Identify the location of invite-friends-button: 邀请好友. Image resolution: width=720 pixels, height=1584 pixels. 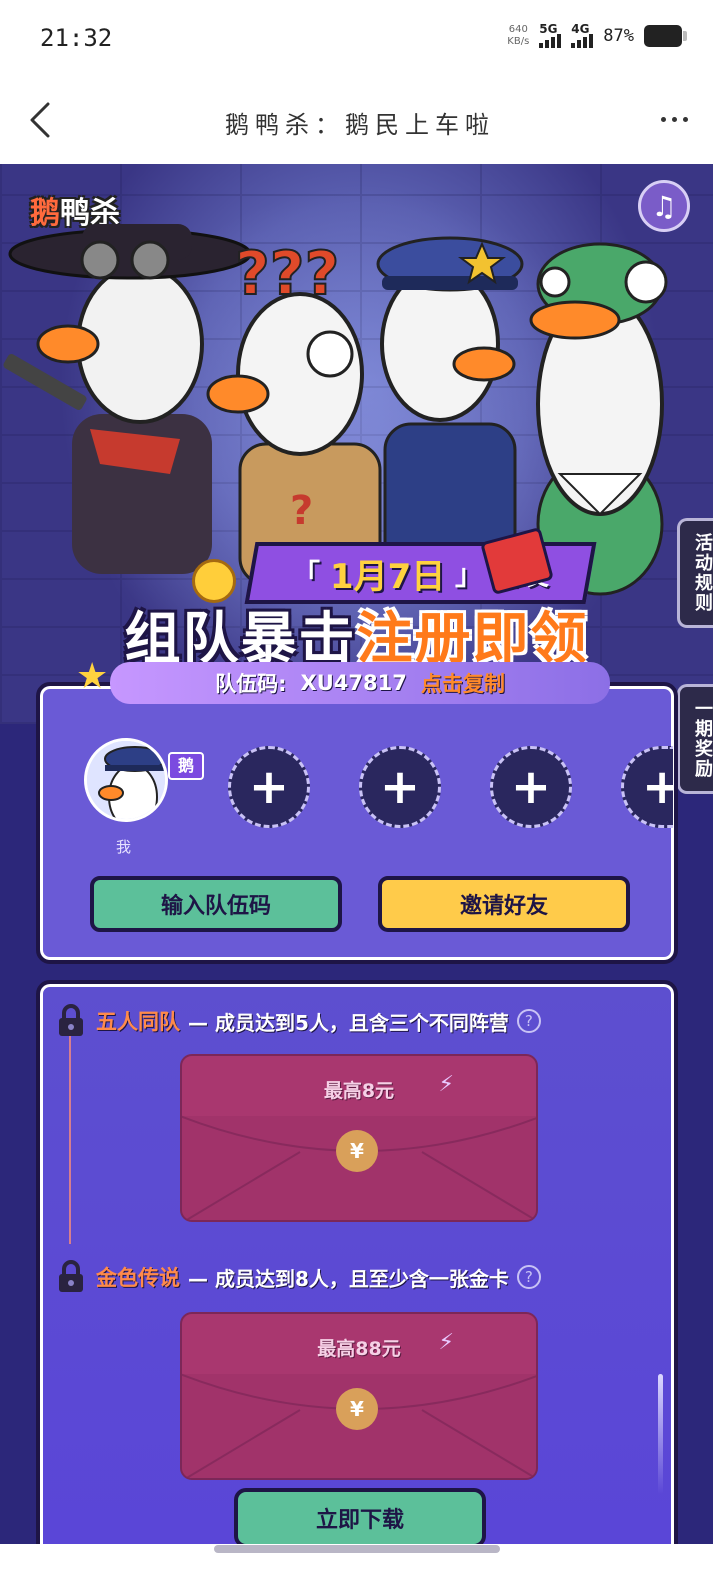
(504, 904).